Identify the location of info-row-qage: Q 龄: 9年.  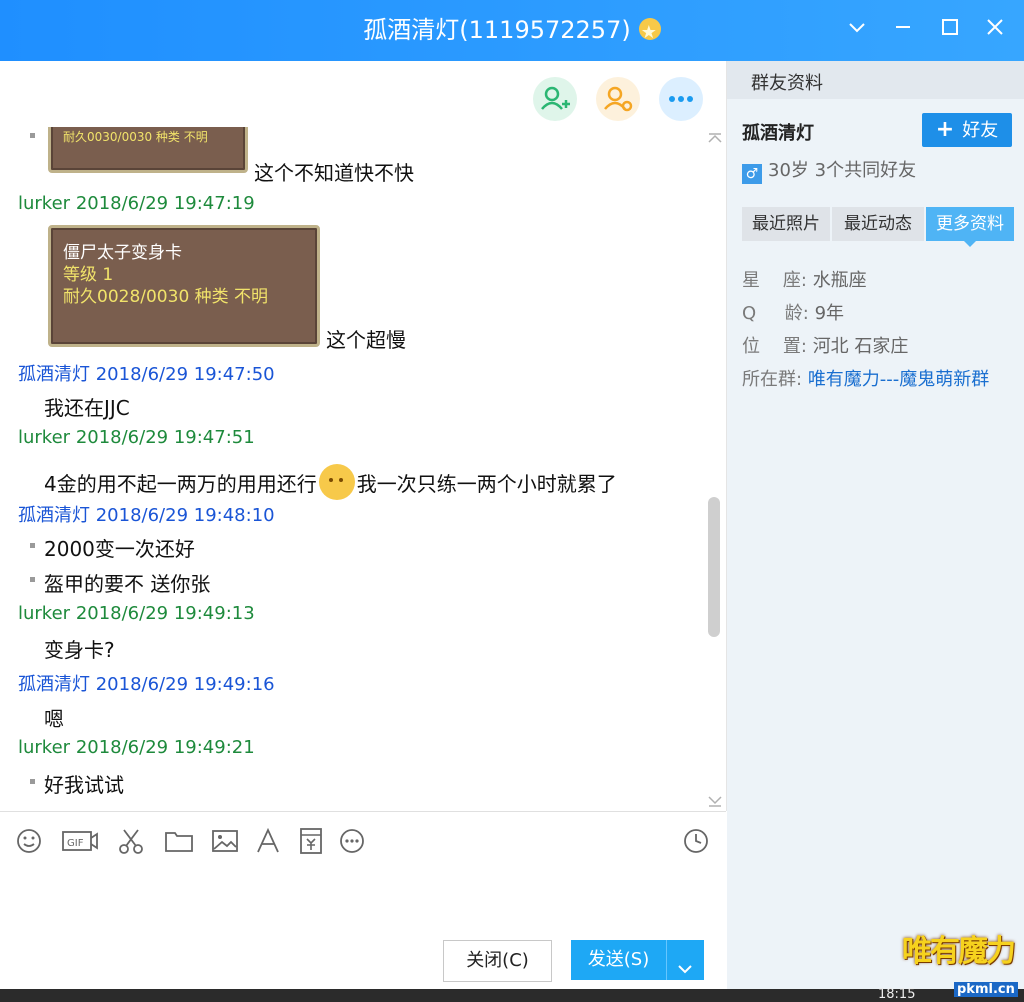
(793, 312).